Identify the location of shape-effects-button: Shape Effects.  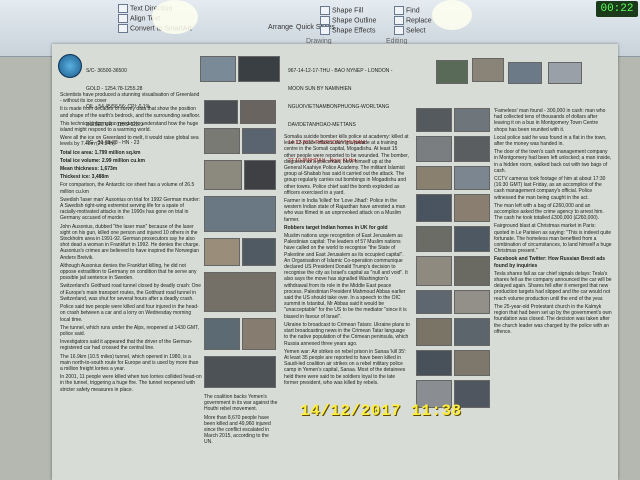
(347, 30).